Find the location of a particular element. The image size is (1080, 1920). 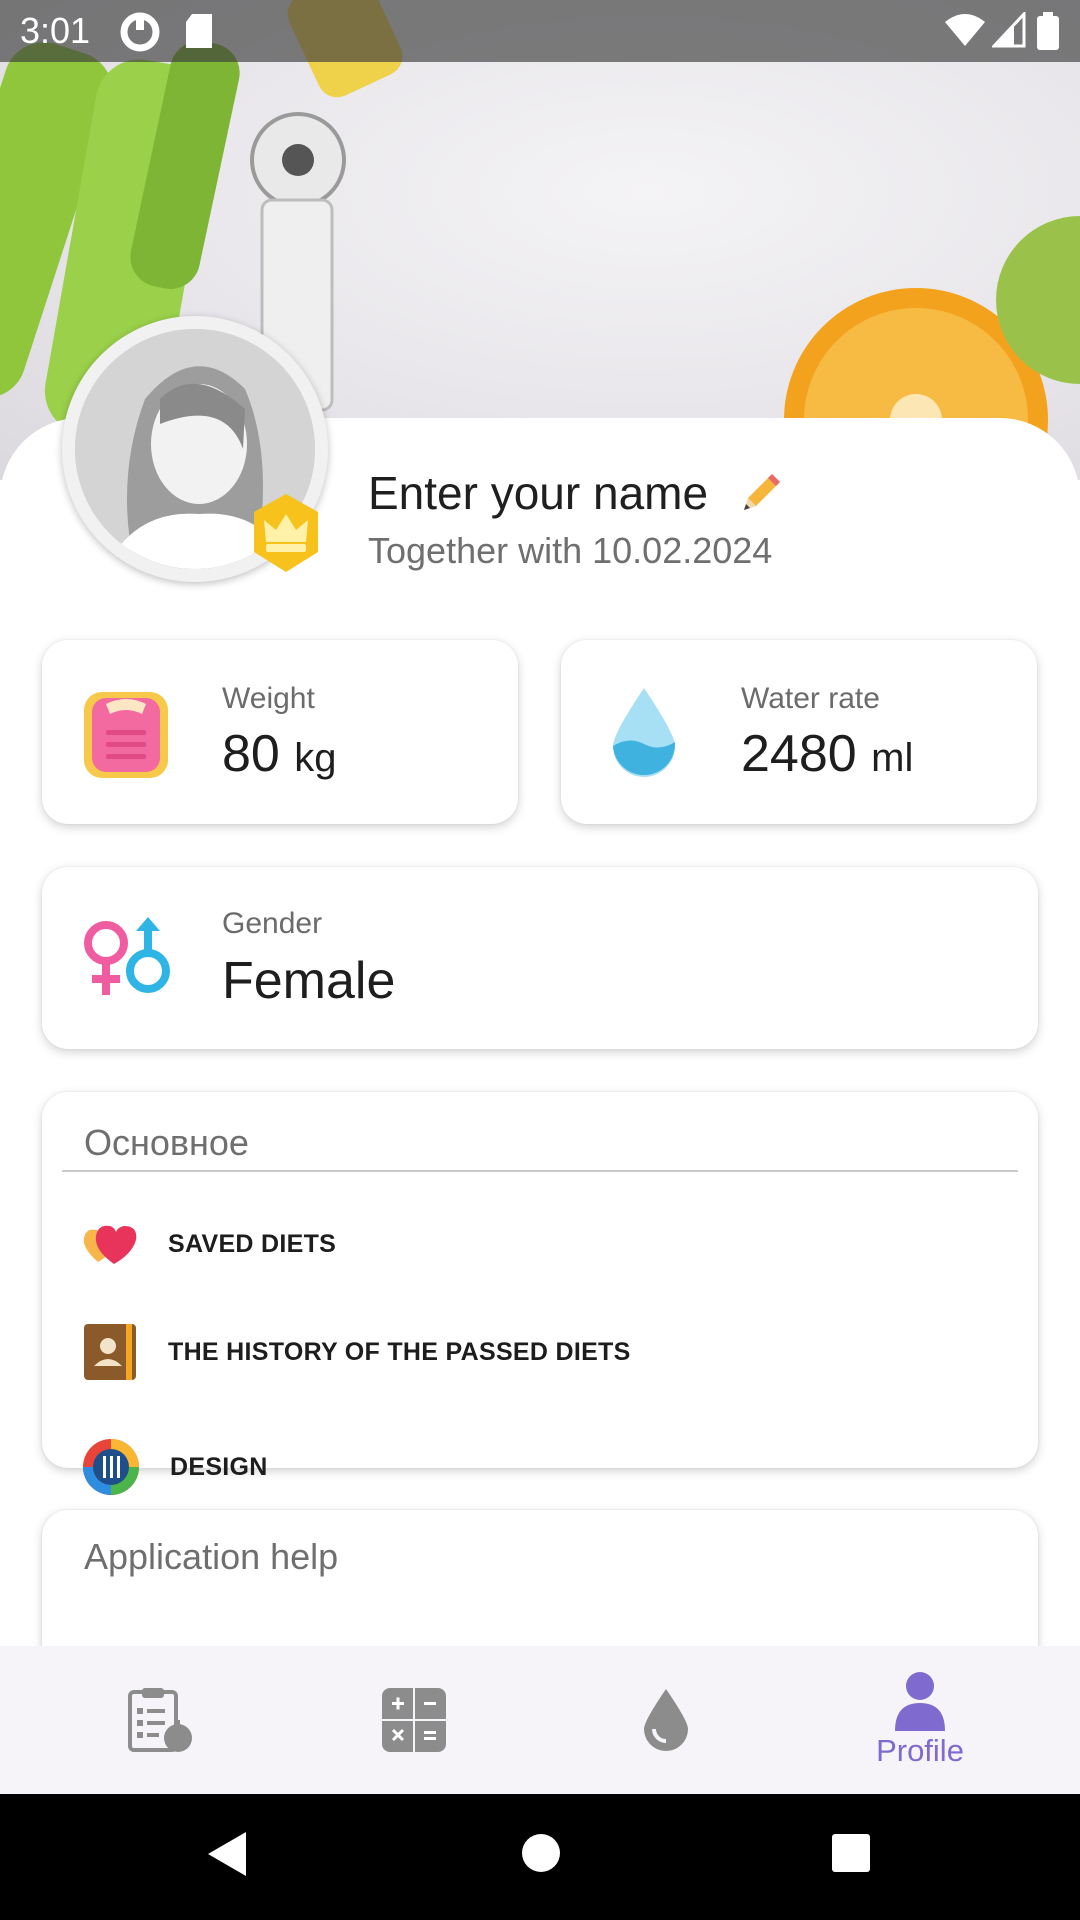

calculator-icon is located at coordinates (414, 1720).